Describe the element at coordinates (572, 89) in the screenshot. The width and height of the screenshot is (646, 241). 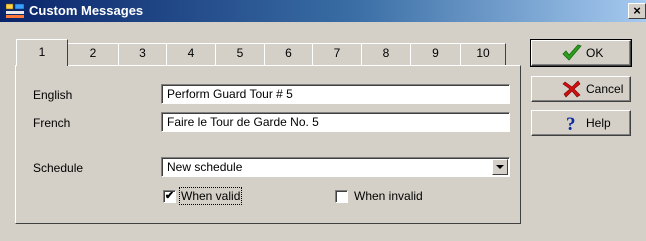
I see `red-x-icon` at that location.